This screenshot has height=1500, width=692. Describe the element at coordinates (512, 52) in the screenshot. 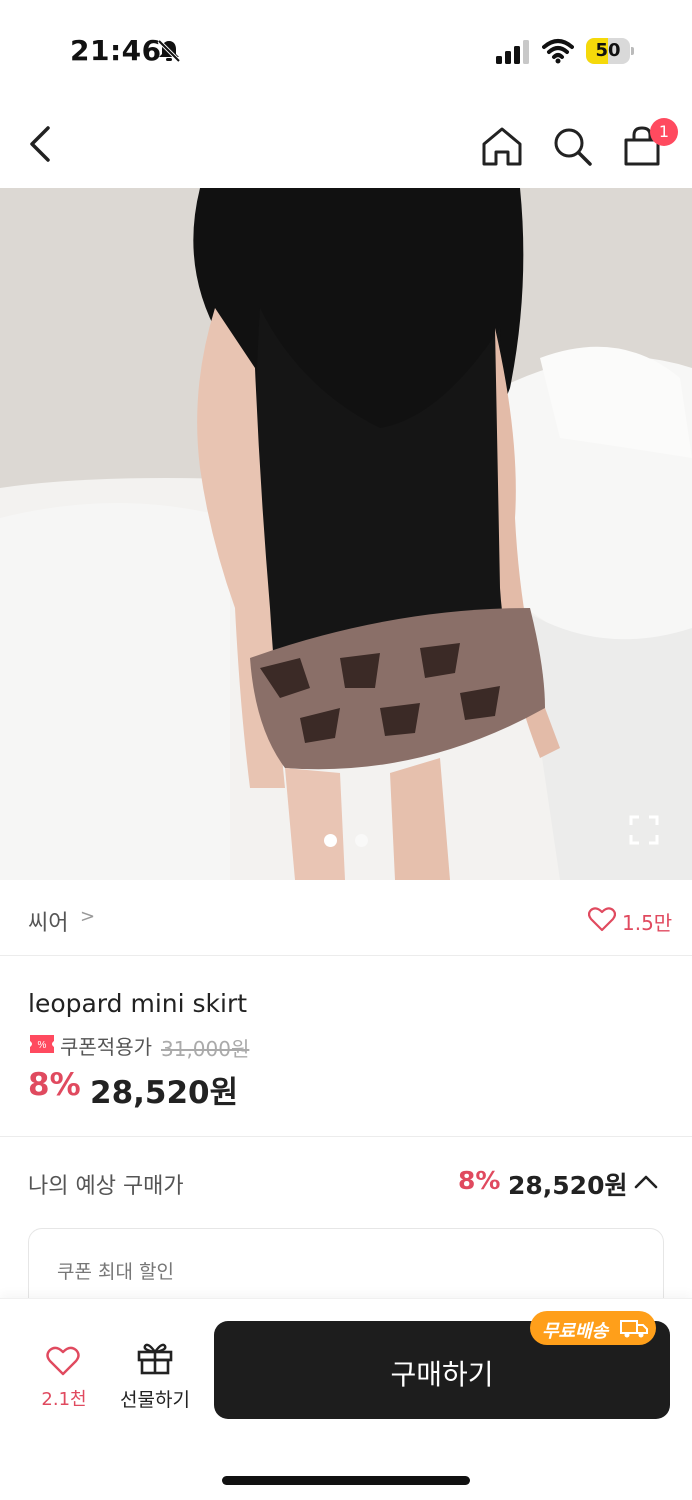

I see `signal-icon` at that location.